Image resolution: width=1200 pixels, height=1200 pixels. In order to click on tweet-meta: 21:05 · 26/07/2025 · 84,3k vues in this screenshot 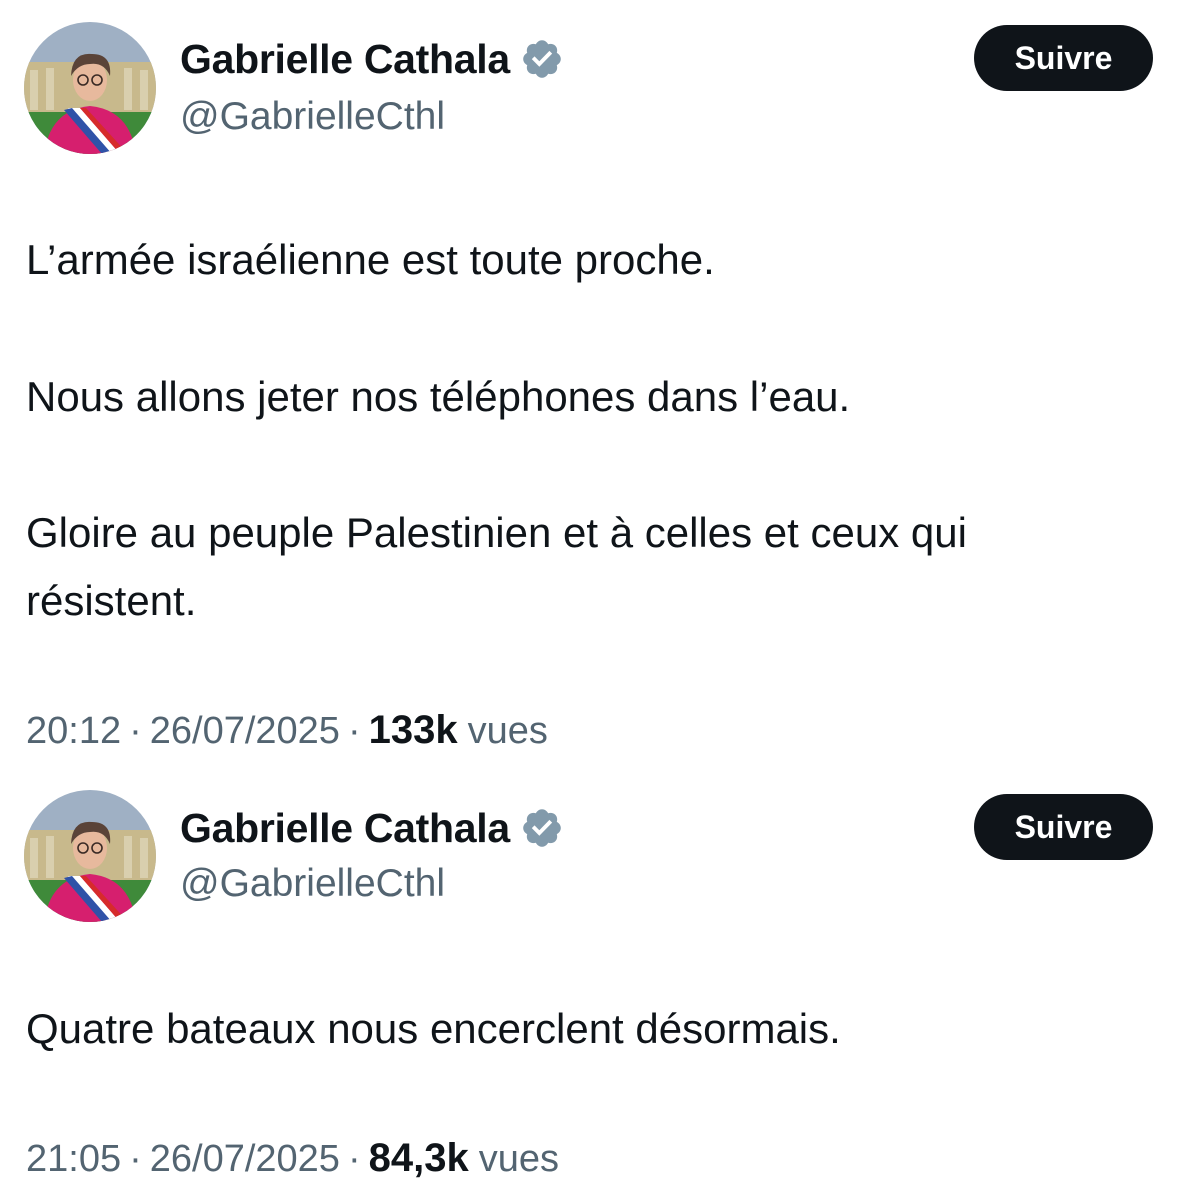, I will do `click(292, 1158)`.